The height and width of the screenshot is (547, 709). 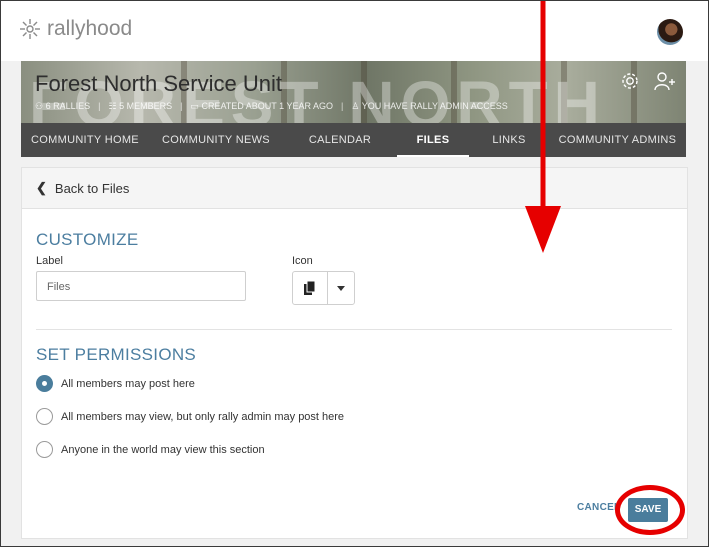 What do you see at coordinates (650, 510) in the screenshot?
I see `annotation-highlight-circle` at bounding box center [650, 510].